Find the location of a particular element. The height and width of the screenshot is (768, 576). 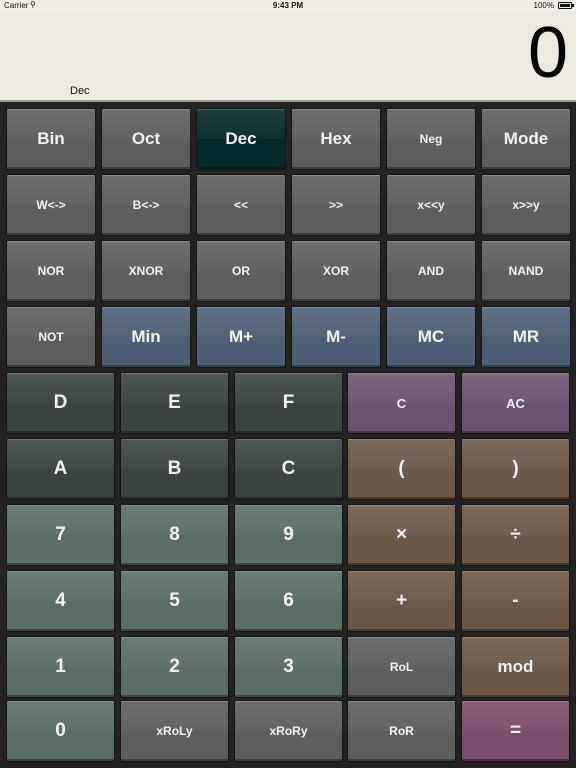

xor-button: XOR is located at coordinates (336, 271).